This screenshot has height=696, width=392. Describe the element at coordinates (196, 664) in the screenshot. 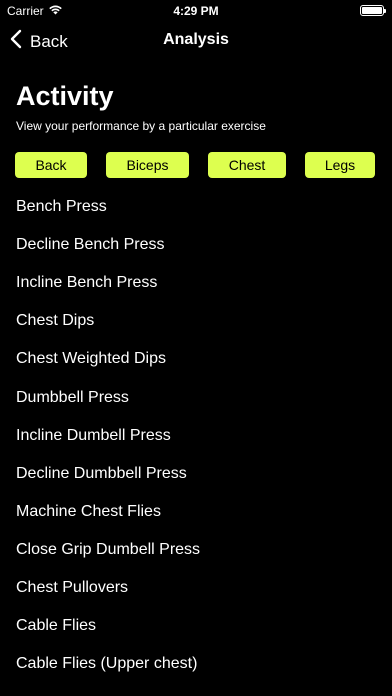

I see `exercise-item: Cable Flies (Upper chest)` at that location.